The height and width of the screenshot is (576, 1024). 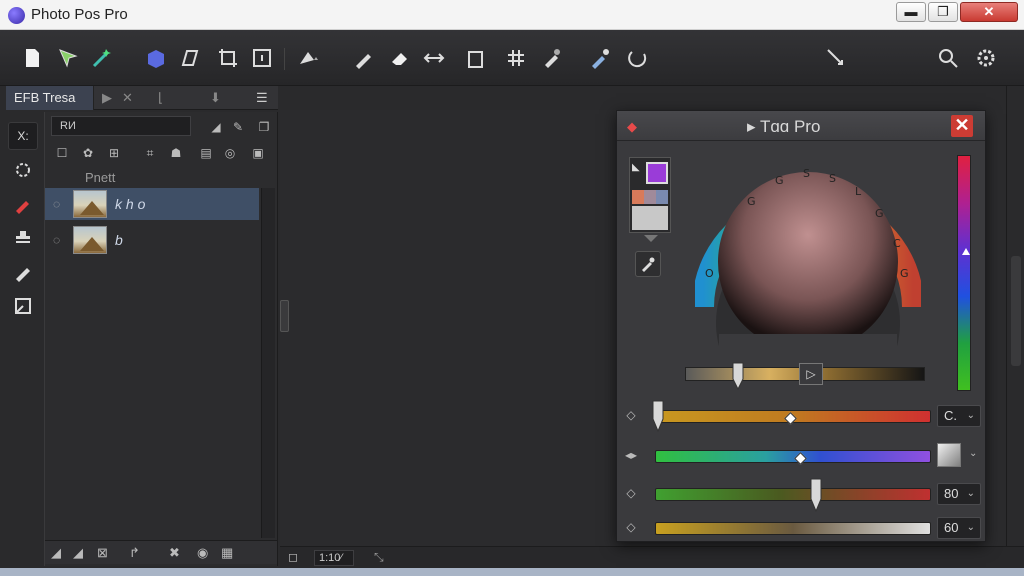 What do you see at coordinates (156, 58) in the screenshot?
I see `shape-icon` at bounding box center [156, 58].